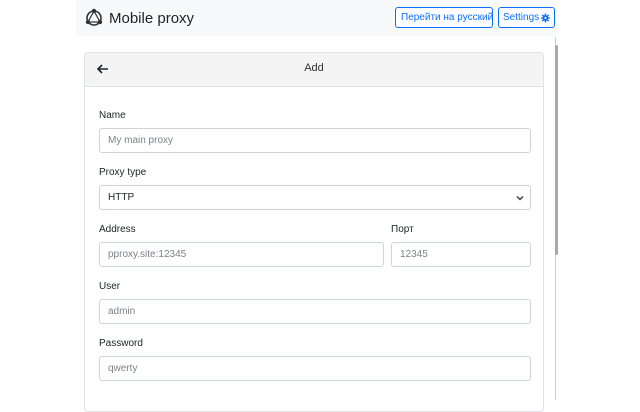 The image size is (640, 412). I want to click on scrollbar-thumb, so click(556, 150).